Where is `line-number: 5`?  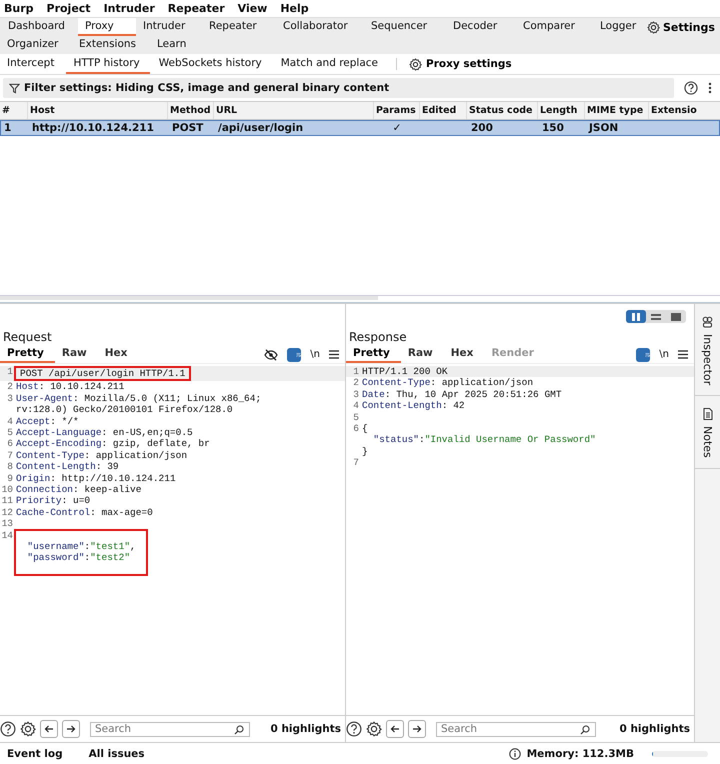
line-number: 5 is located at coordinates (10, 432).